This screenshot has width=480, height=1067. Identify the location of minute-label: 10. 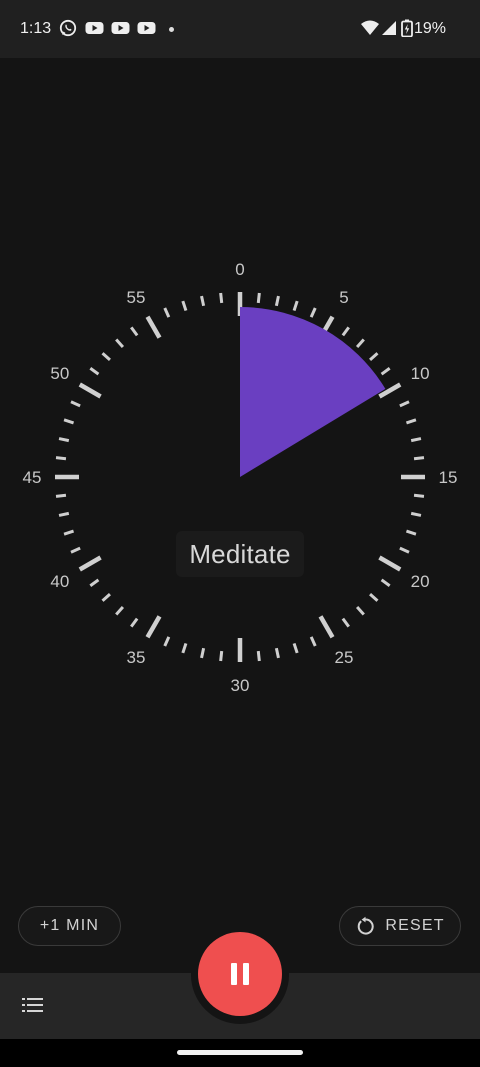
(420, 373).